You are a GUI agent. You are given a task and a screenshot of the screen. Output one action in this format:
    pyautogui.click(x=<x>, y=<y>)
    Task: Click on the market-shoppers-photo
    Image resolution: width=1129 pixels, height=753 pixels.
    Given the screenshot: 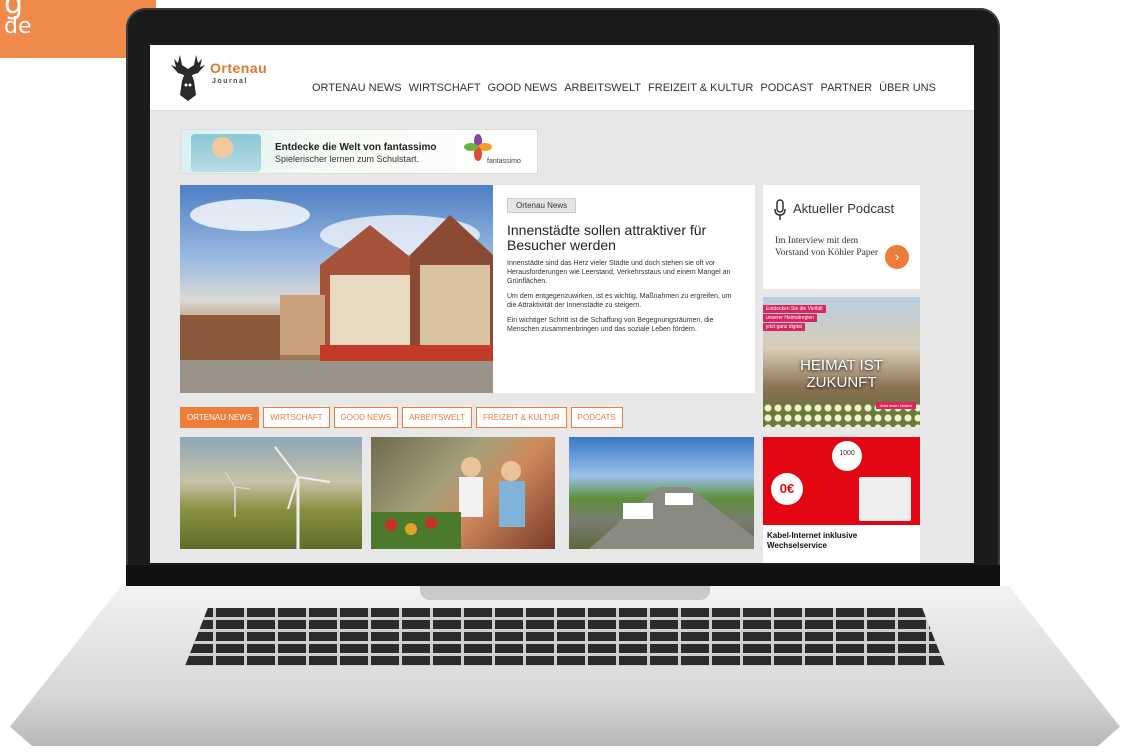 What is the action you would take?
    pyautogui.click(x=463, y=493)
    